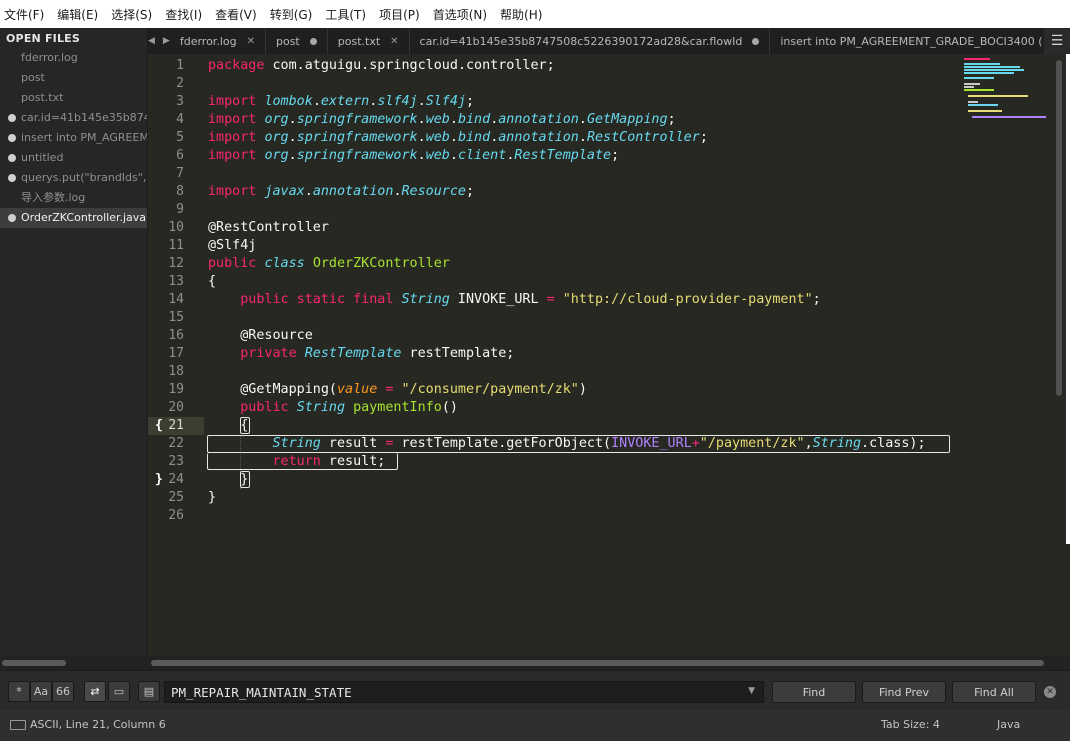 Image resolution: width=1070 pixels, height=741 pixels. Describe the element at coordinates (910, 724) in the screenshot. I see `tab-size: Tab Size: 4` at that location.